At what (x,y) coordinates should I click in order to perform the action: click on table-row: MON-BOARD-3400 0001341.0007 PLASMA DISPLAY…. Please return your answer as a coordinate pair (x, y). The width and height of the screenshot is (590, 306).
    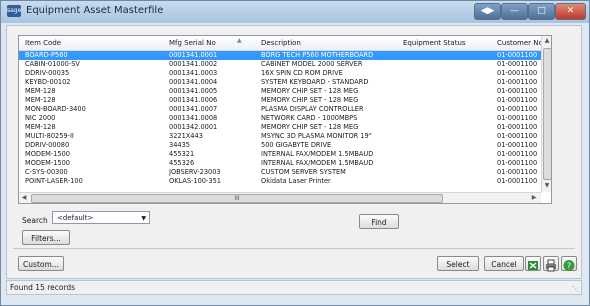
    Looking at the image, I should click on (280, 109).